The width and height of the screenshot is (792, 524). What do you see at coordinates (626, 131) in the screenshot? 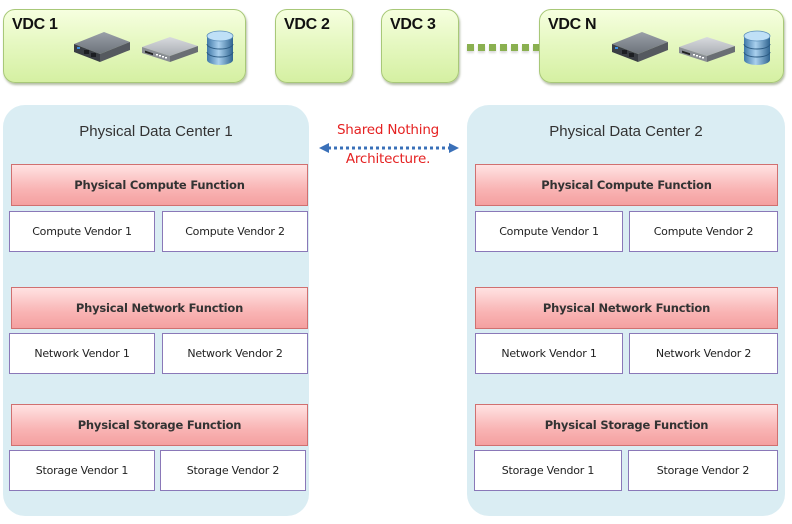
I see `data-center-title: Physical Data Center 2` at bounding box center [626, 131].